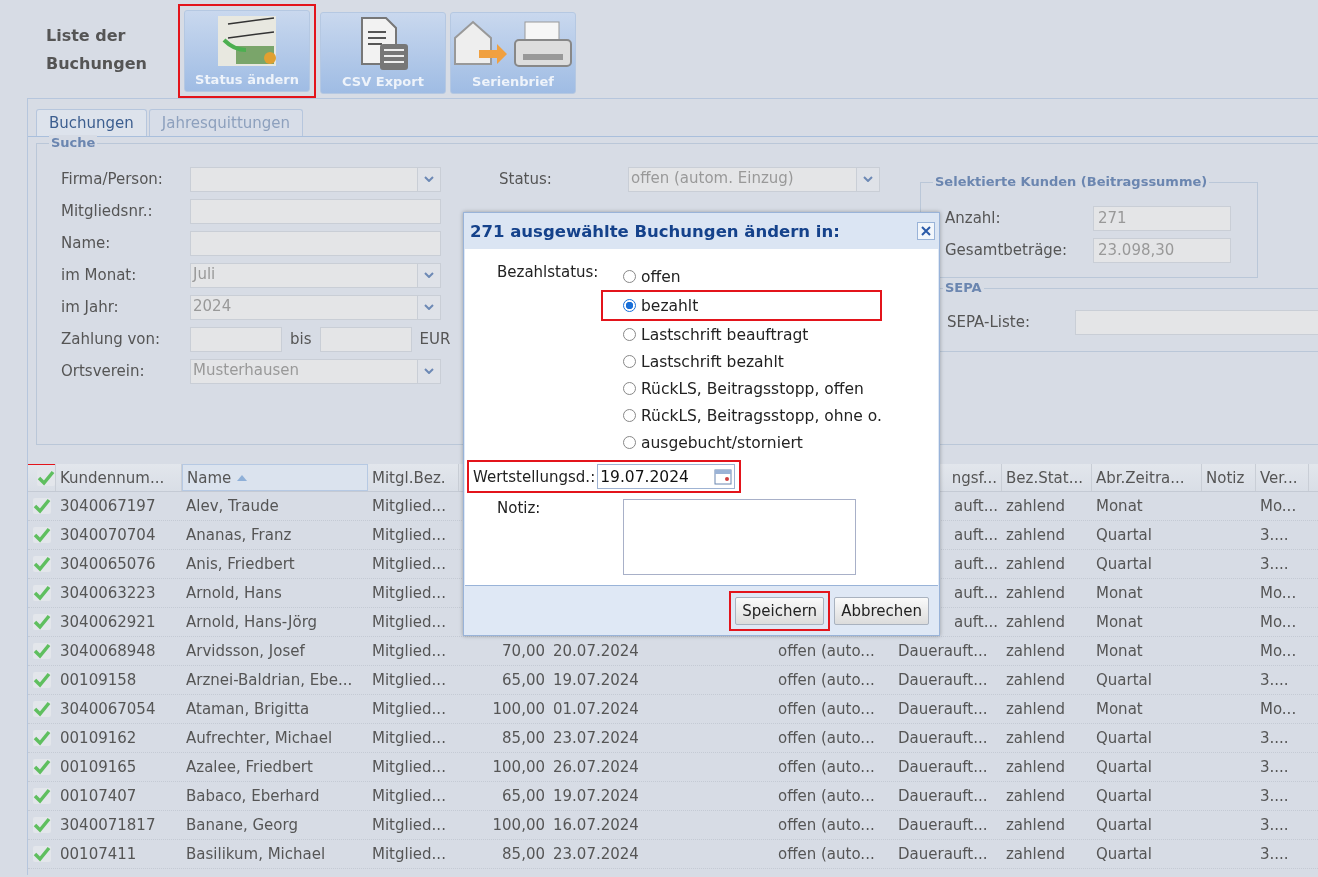 This screenshot has height=877, width=1318. What do you see at coordinates (275, 477) in the screenshot?
I see `sorted-column-header: Name` at bounding box center [275, 477].